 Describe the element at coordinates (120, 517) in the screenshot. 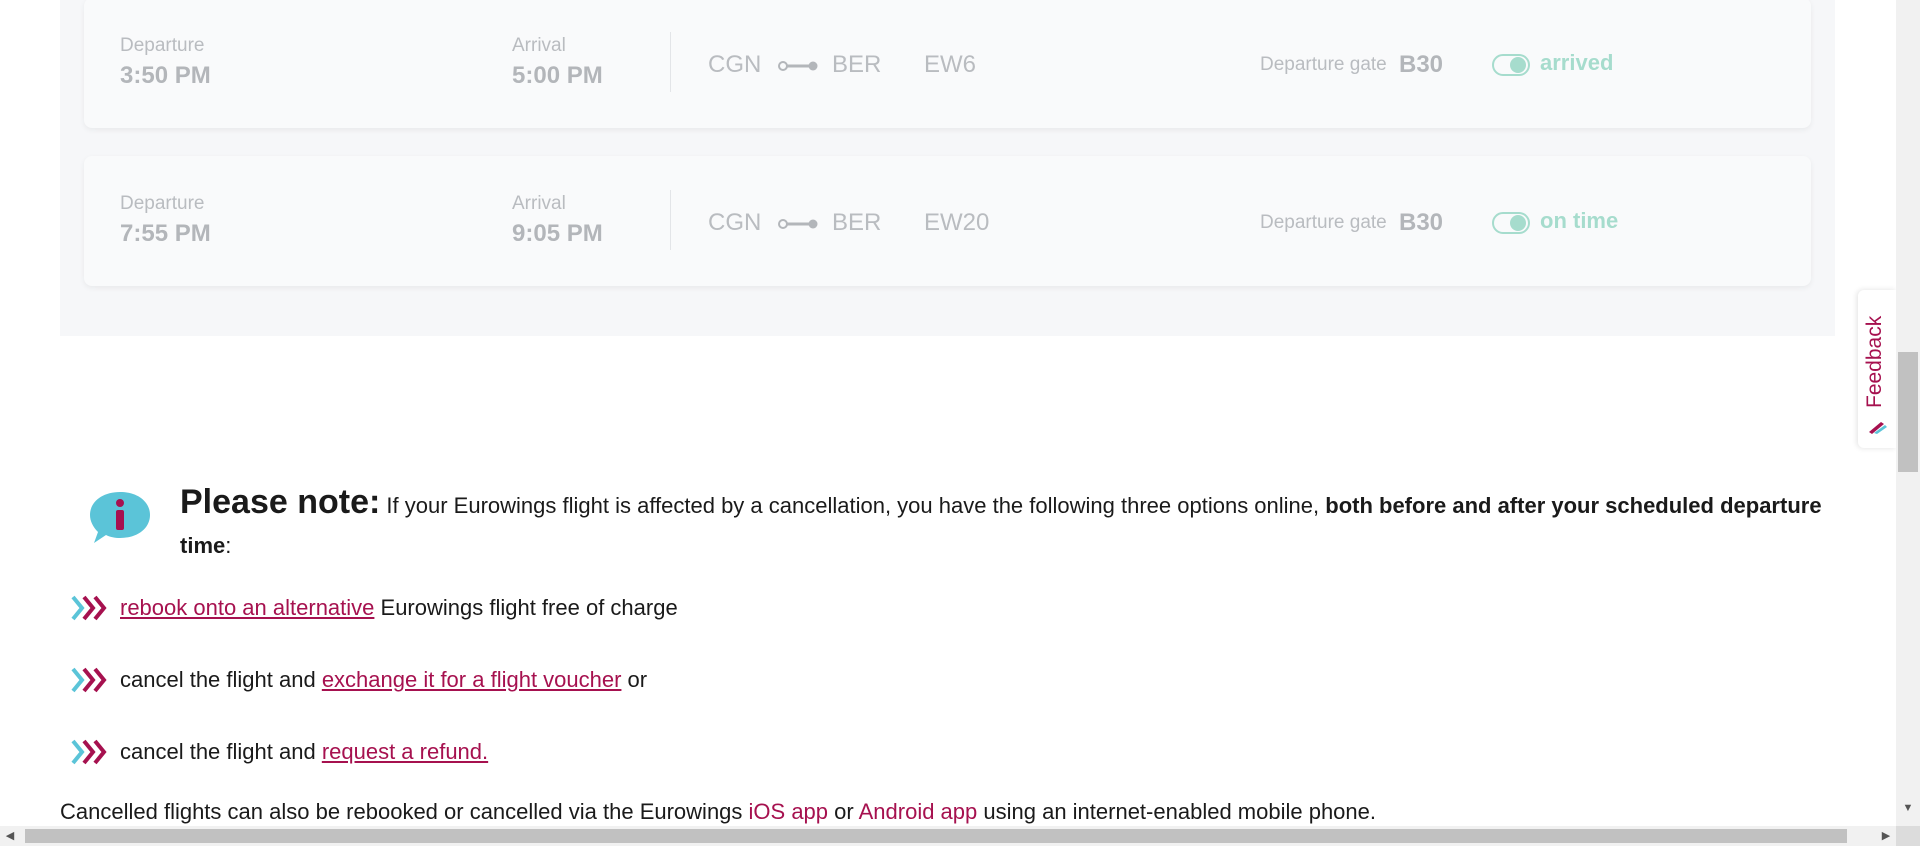

I see `info-speech-bubble-icon` at that location.